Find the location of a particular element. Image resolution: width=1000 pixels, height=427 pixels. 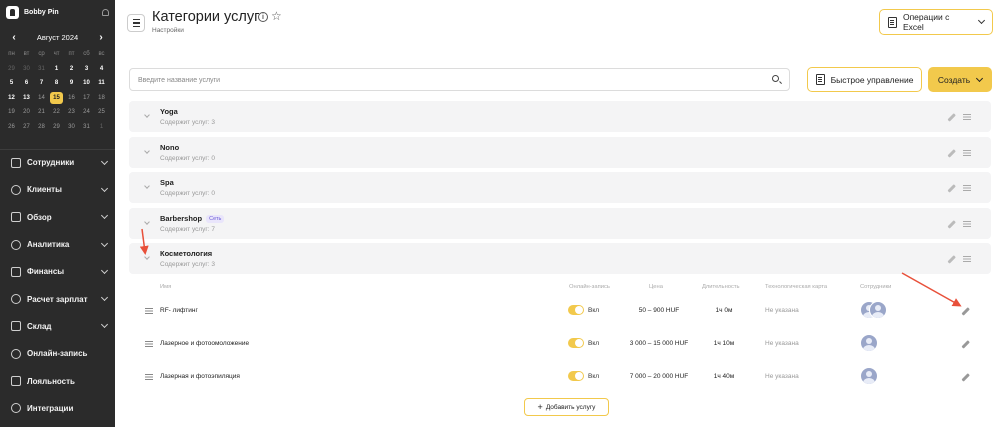

calendar-day: 25 is located at coordinates (101, 112).